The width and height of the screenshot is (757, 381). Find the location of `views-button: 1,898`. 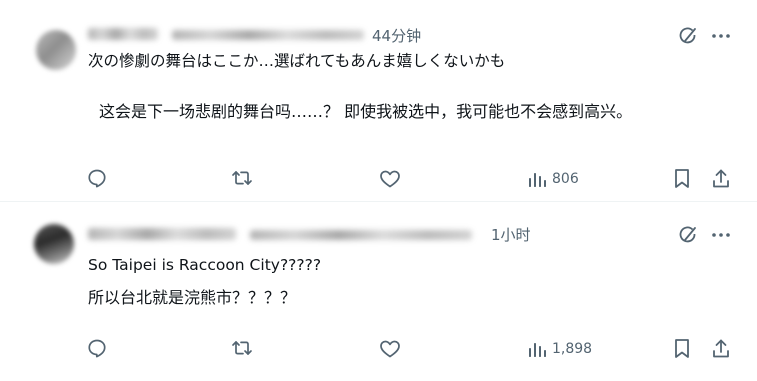

views-button: 1,898 is located at coordinates (559, 349).